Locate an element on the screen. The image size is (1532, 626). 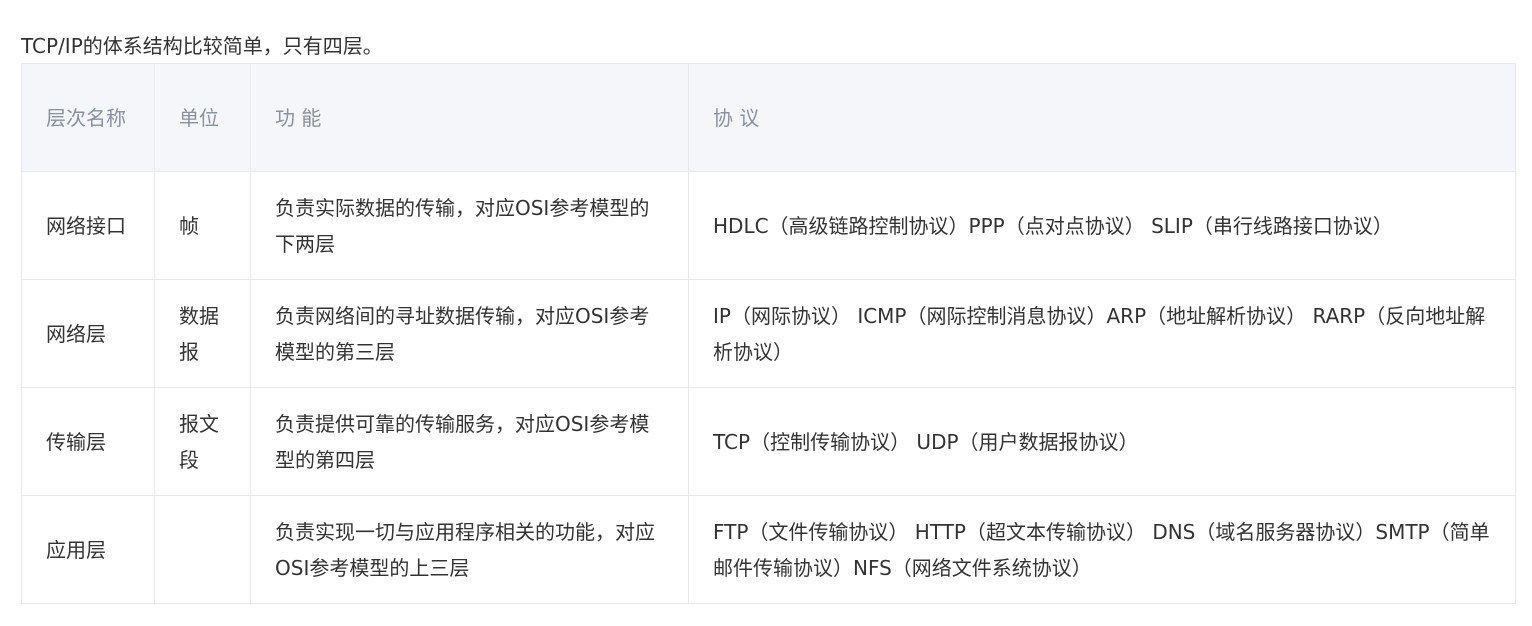
cell-layer-name: 网络层 is located at coordinates (88, 333).